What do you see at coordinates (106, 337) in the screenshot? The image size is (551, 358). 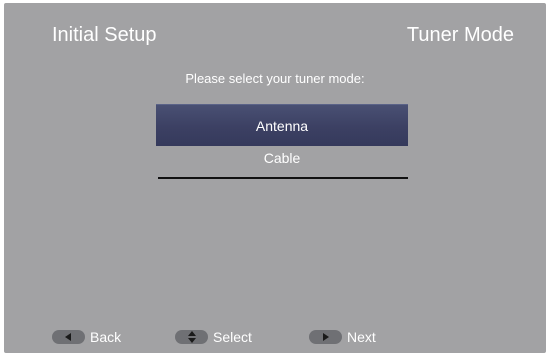 I see `back-label: Back` at bounding box center [106, 337].